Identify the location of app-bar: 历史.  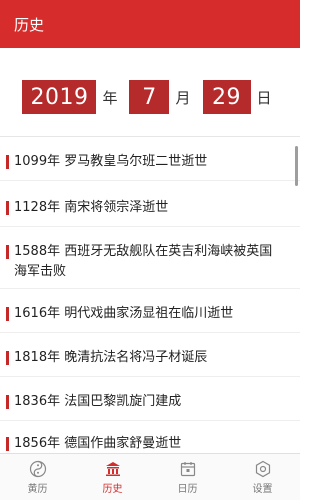
(150, 24).